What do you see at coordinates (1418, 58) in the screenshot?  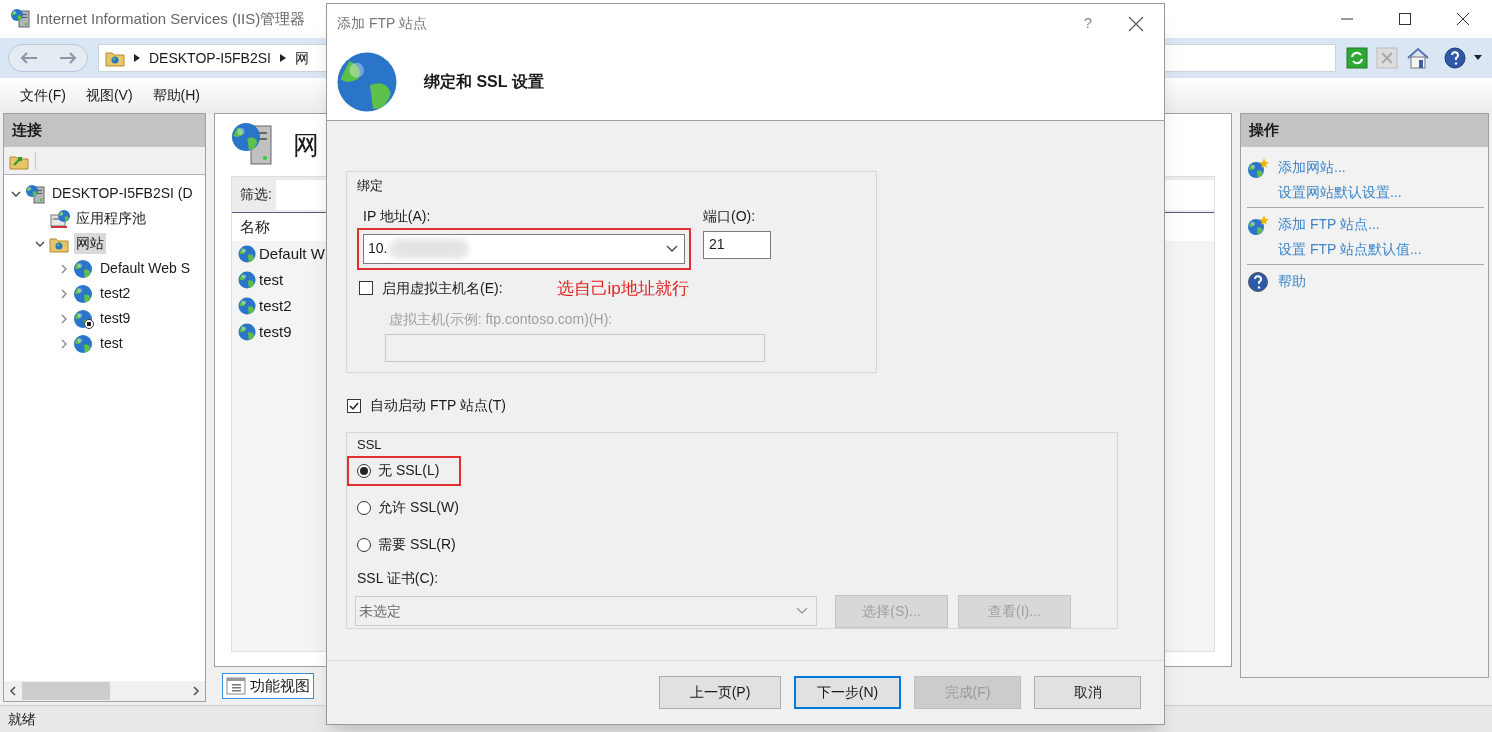 I see `home-icon` at bounding box center [1418, 58].